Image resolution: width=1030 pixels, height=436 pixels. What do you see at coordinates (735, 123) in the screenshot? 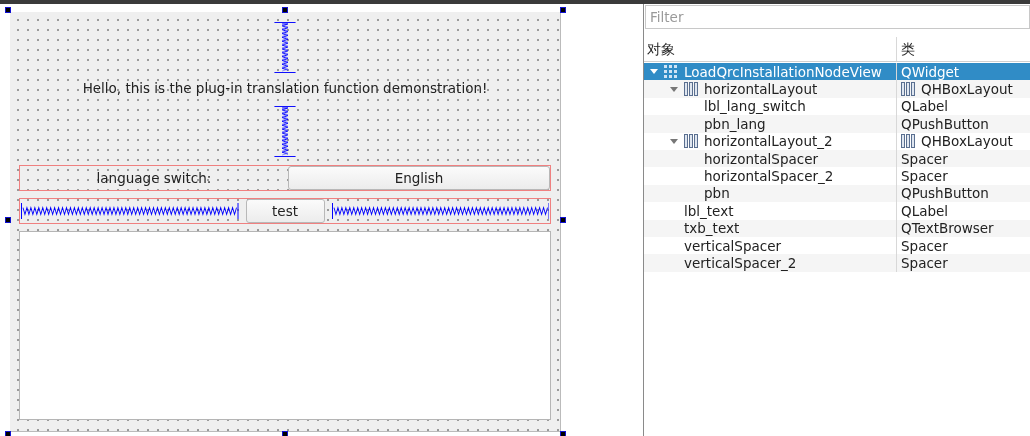
I see `object-name: pbn_lang` at bounding box center [735, 123].